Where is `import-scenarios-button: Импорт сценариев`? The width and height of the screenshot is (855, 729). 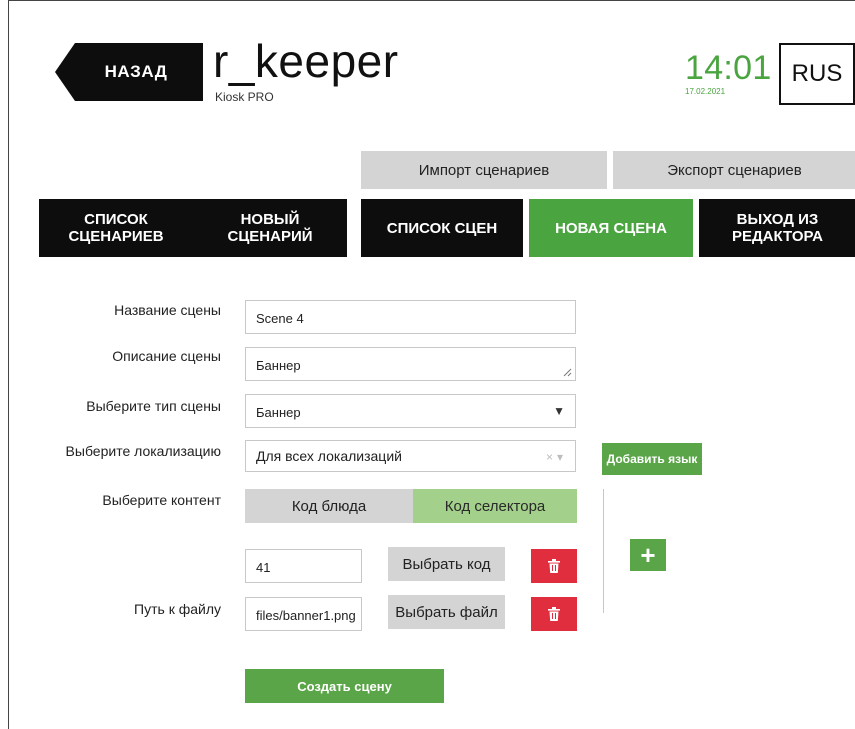
import-scenarios-button: Импорт сценариев is located at coordinates (484, 170).